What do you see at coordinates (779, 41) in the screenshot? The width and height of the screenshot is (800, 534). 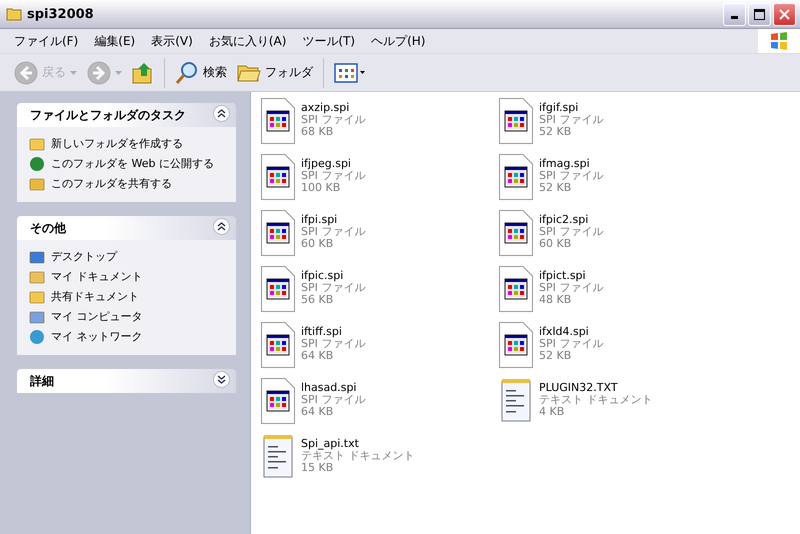 I see `windows-logo-icon` at bounding box center [779, 41].